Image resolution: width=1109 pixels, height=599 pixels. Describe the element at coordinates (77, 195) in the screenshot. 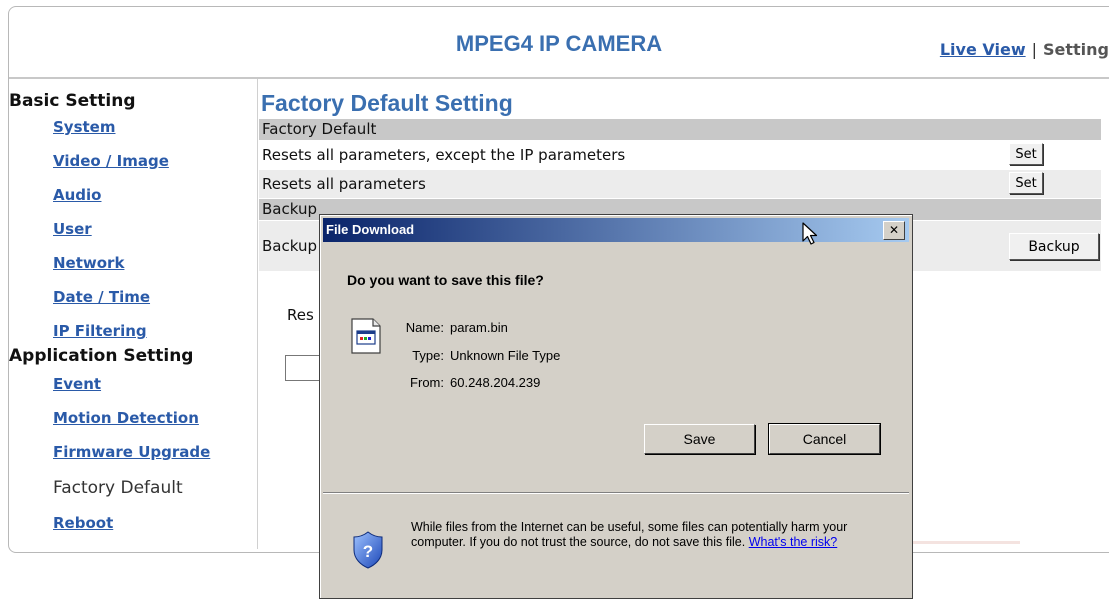

I see `sidebar-item-audio: Audio` at that location.